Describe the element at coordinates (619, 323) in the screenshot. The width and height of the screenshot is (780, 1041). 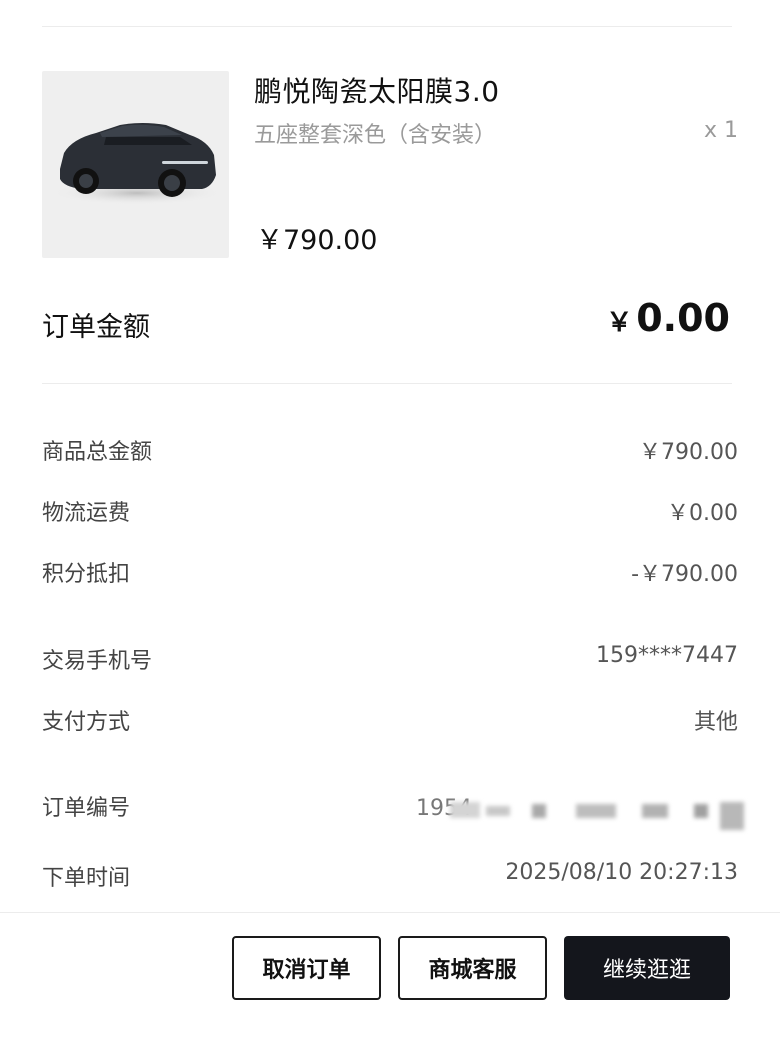
I see `order-total-currency: ￥` at that location.